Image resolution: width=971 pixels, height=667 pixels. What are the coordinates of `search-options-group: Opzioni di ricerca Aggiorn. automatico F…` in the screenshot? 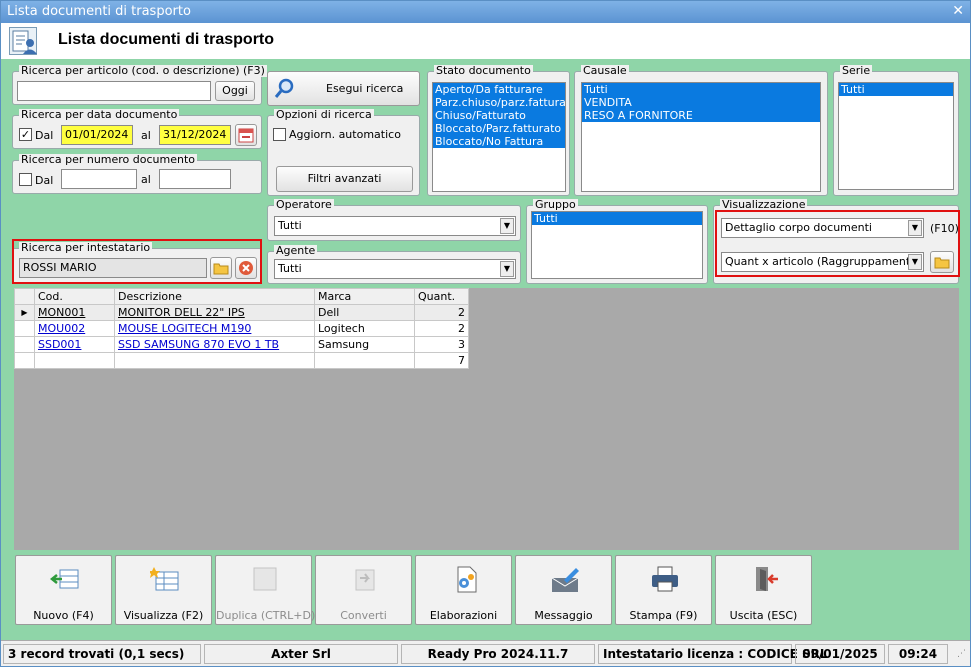 It's located at (343, 152).